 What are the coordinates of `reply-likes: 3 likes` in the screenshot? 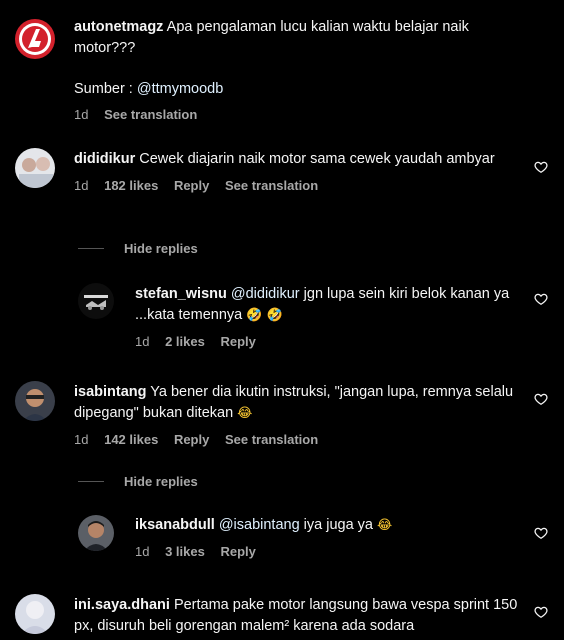 It's located at (185, 551).